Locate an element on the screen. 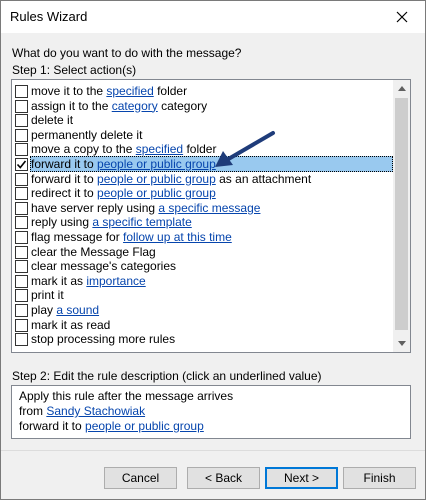  action-text: reply using is located at coordinates (62, 222).